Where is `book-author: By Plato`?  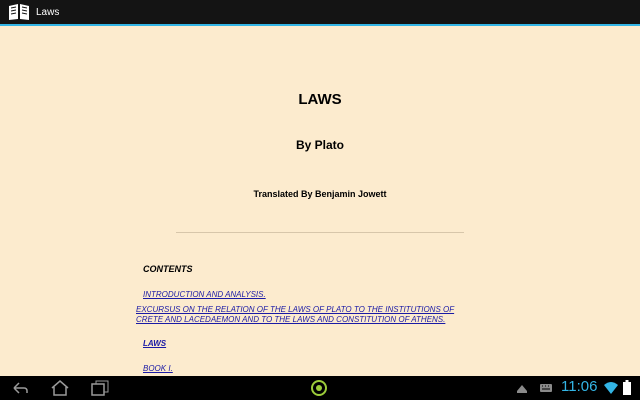 book-author: By Plato is located at coordinates (319, 145).